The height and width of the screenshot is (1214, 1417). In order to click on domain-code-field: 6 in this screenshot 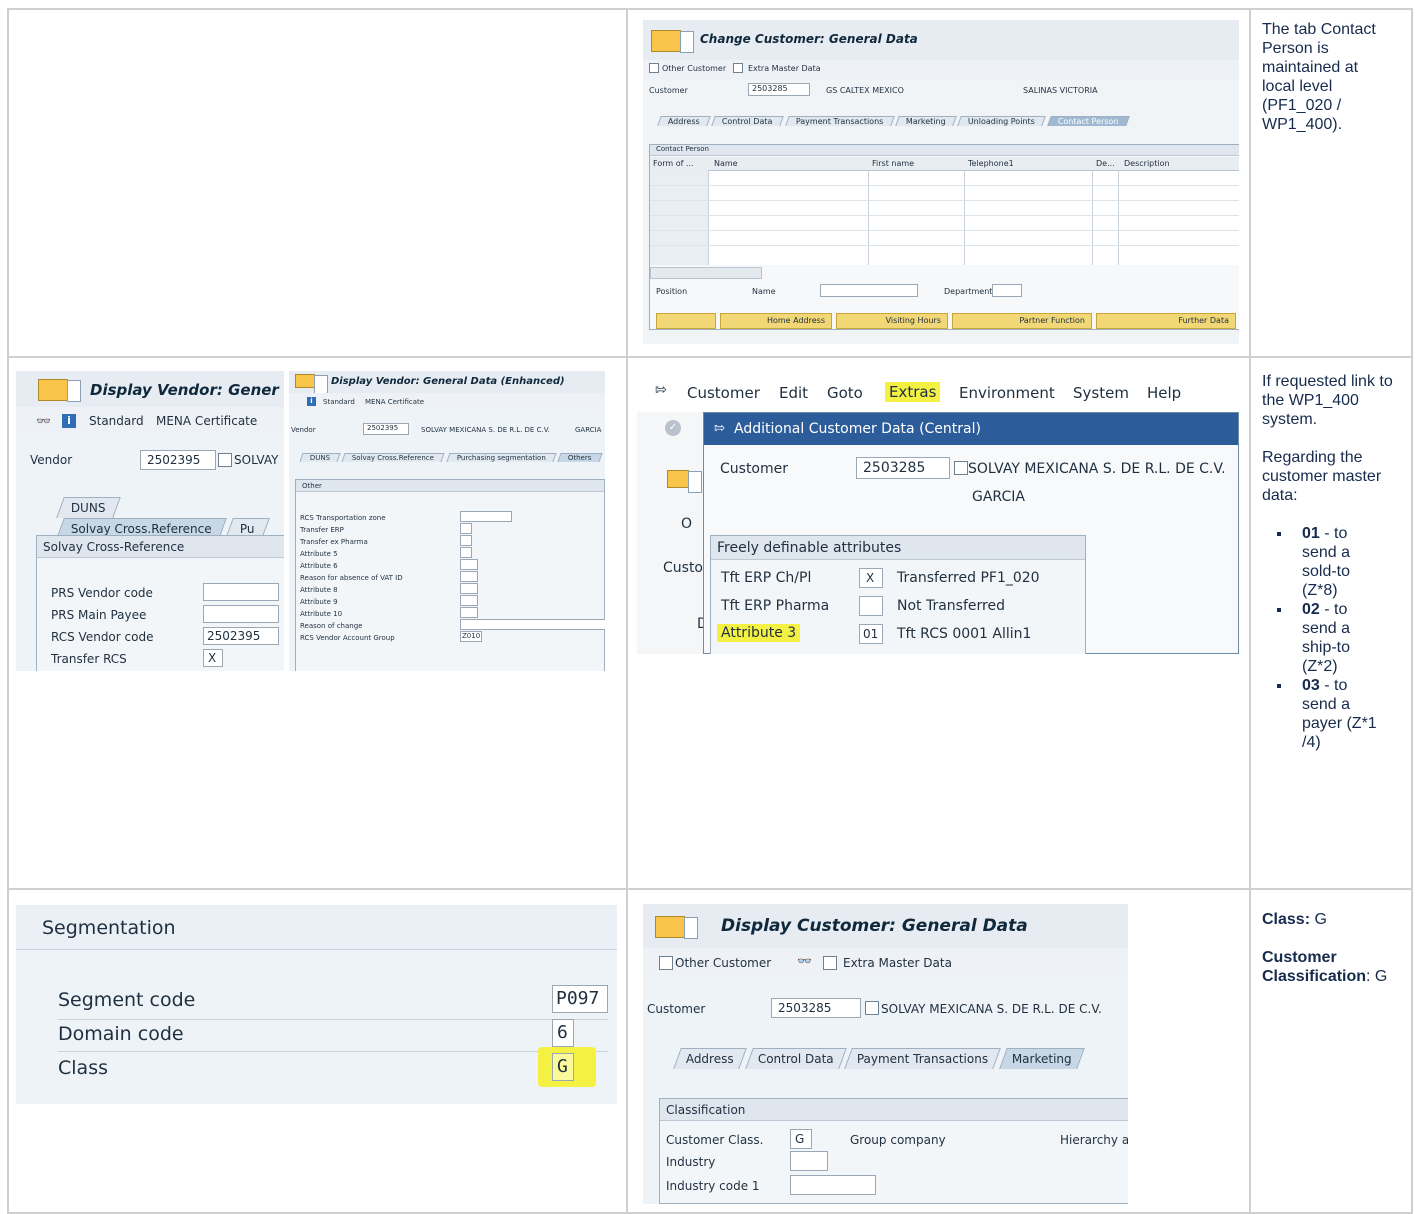, I will do `click(563, 1033)`.